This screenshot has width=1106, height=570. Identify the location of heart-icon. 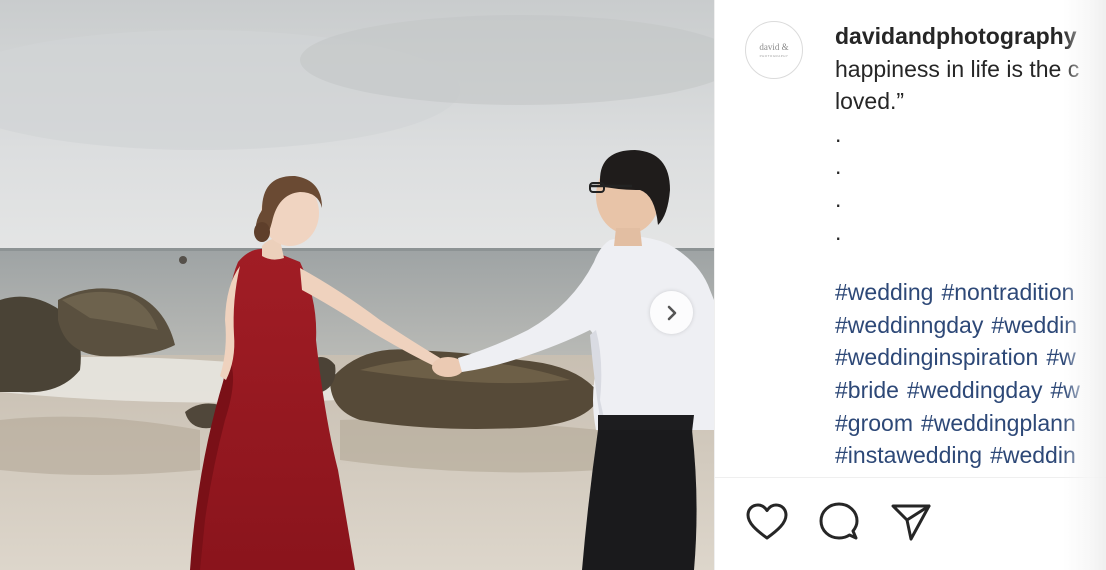
(767, 521).